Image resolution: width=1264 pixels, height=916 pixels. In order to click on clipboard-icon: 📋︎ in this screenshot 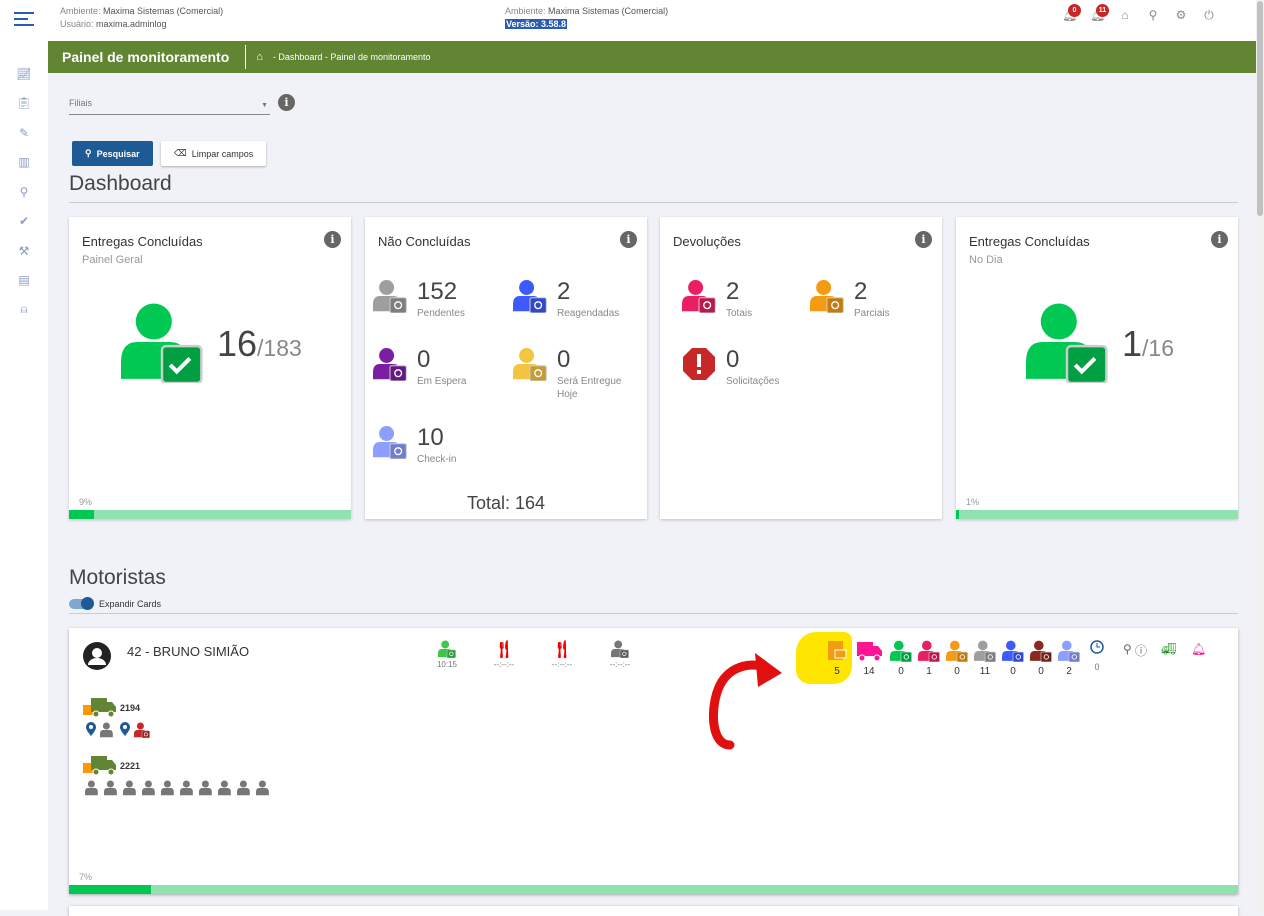, I will do `click(24, 103)`.